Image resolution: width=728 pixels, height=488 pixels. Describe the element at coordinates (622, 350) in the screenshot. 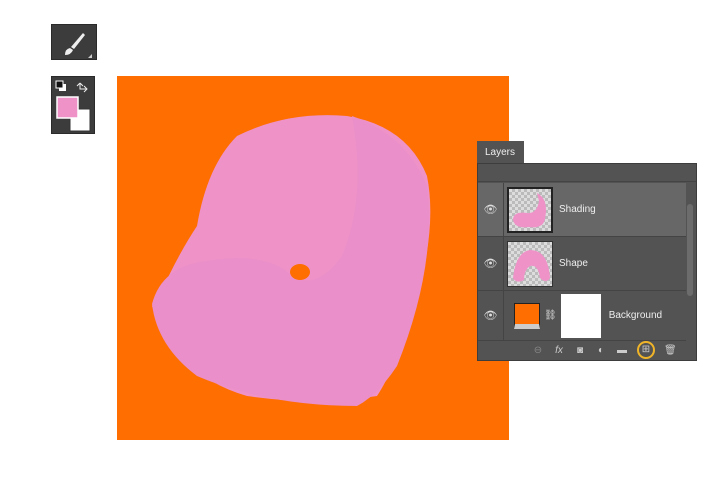

I see `folder-icon: ▬` at that location.